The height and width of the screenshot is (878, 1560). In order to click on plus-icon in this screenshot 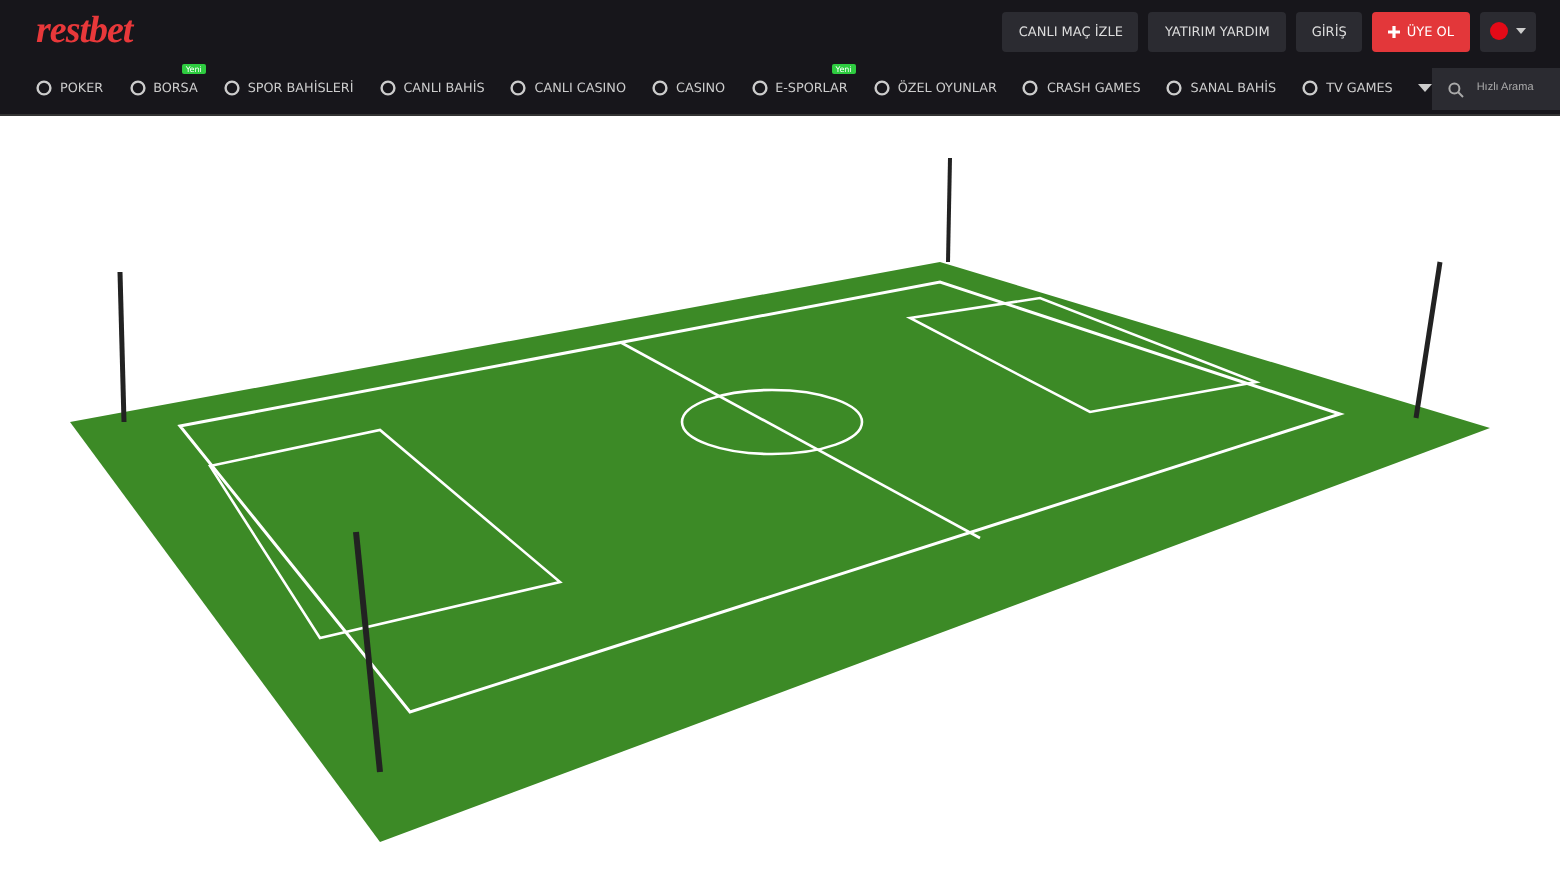, I will do `click(1394, 31)`.